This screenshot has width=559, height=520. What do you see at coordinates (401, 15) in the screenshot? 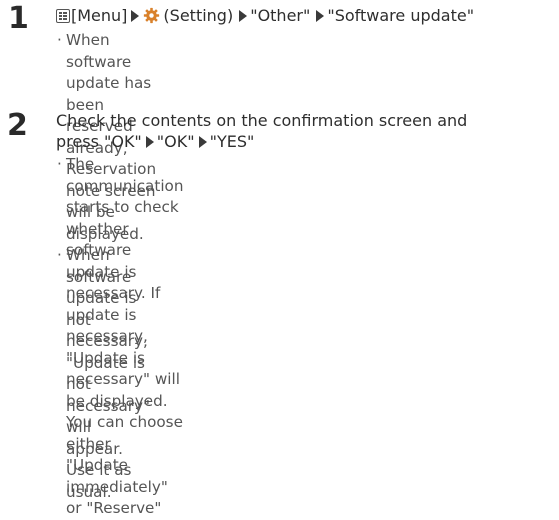
I see `software-update-label: "Software update"` at bounding box center [401, 15].